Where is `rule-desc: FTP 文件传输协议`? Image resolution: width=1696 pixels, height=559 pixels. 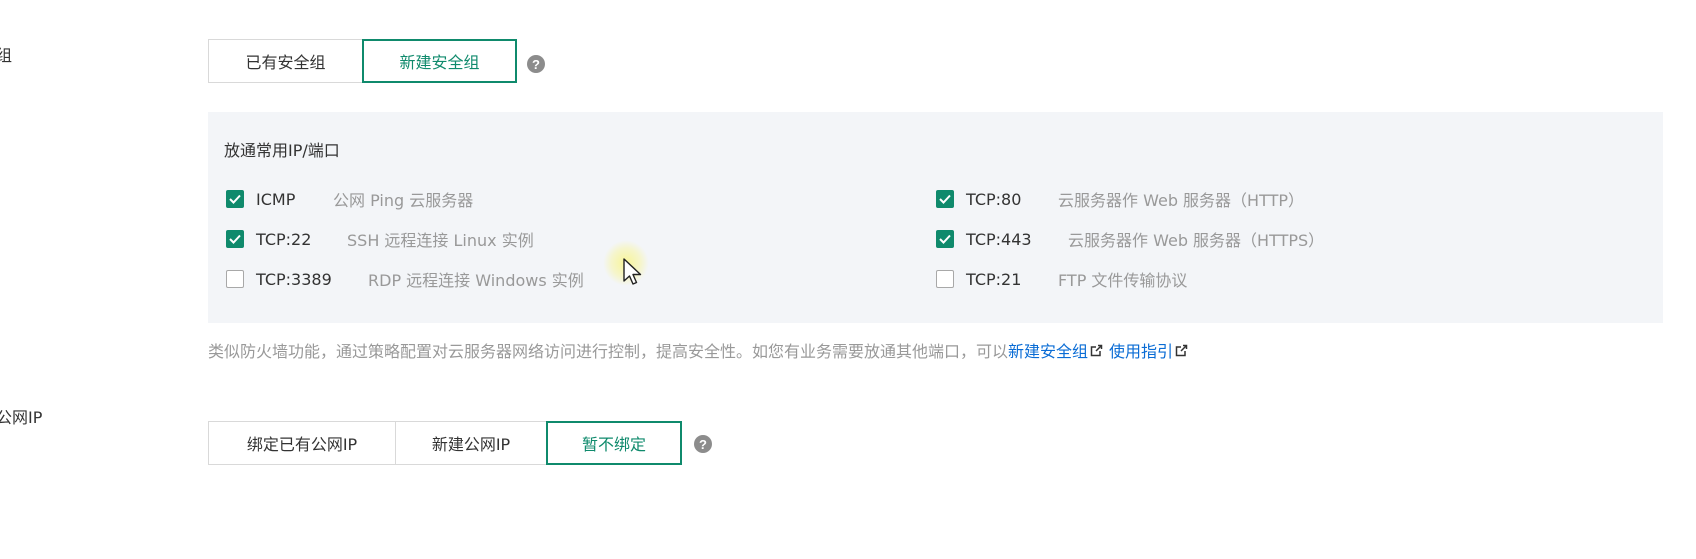 rule-desc: FTP 文件传输协议 is located at coordinates (1123, 280).